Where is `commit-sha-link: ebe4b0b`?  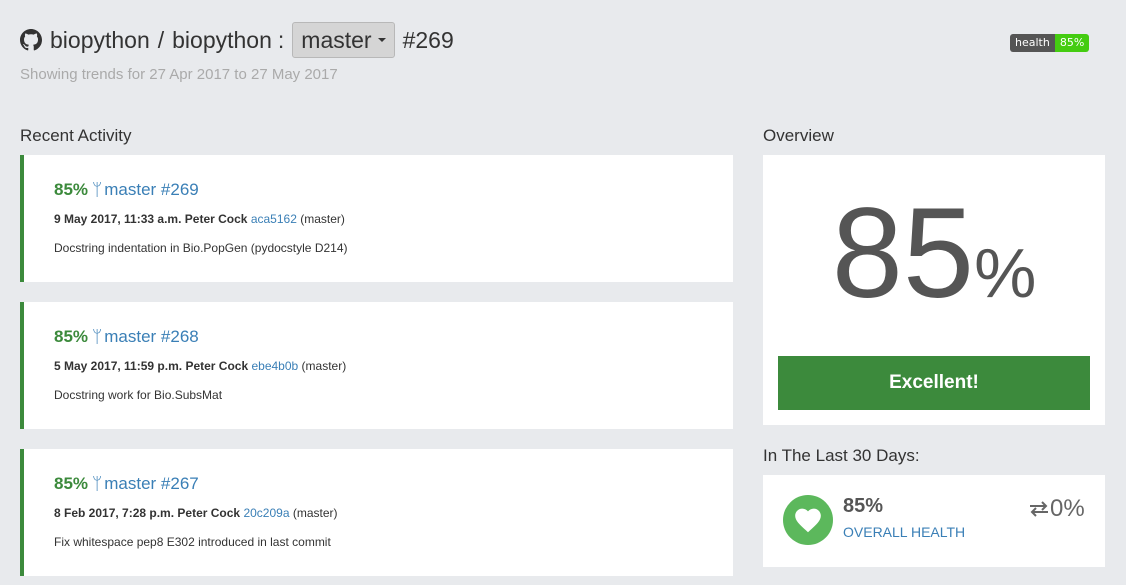 commit-sha-link: ebe4b0b is located at coordinates (274, 366).